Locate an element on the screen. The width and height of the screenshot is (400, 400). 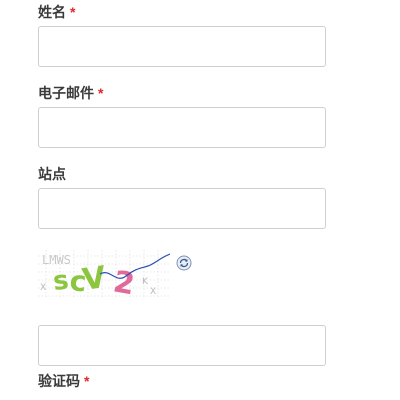
name-input is located at coordinates (182, 46).